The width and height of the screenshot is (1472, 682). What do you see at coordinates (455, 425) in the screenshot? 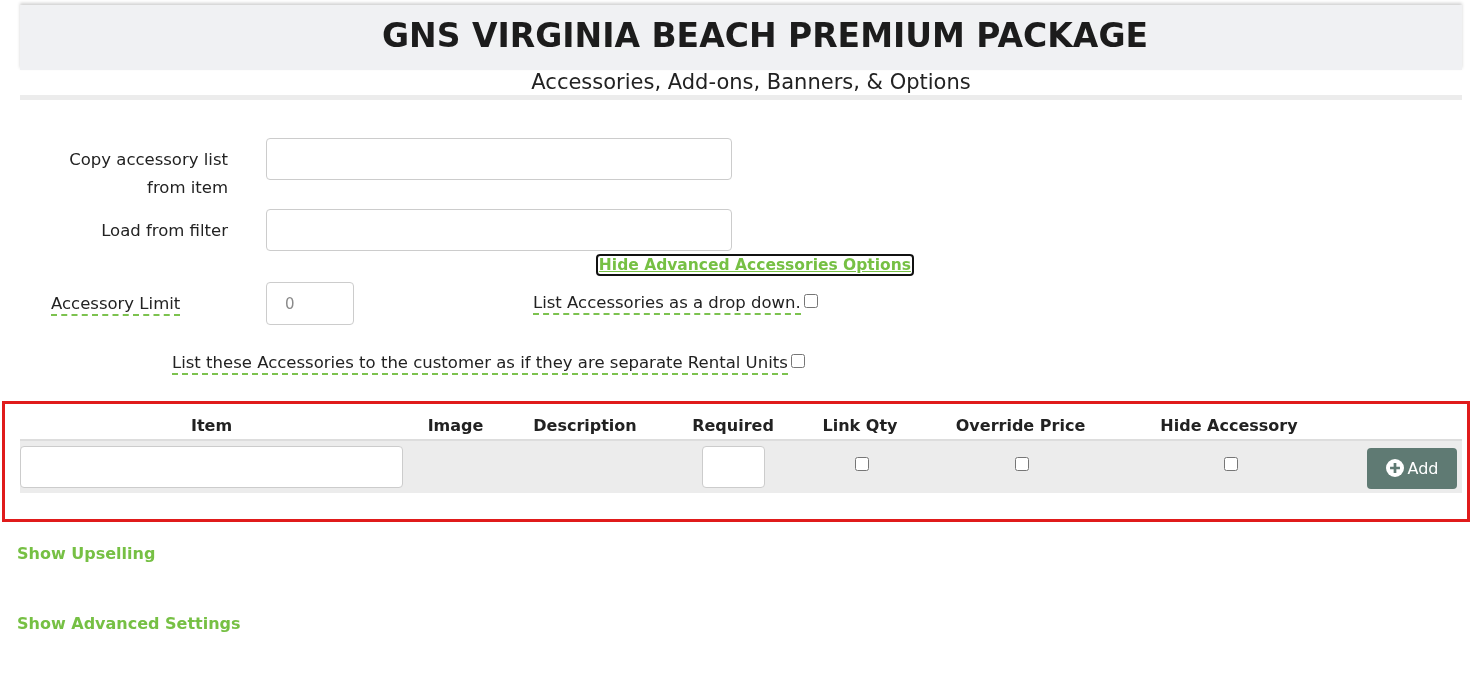
I see `column-header: Image` at bounding box center [455, 425].